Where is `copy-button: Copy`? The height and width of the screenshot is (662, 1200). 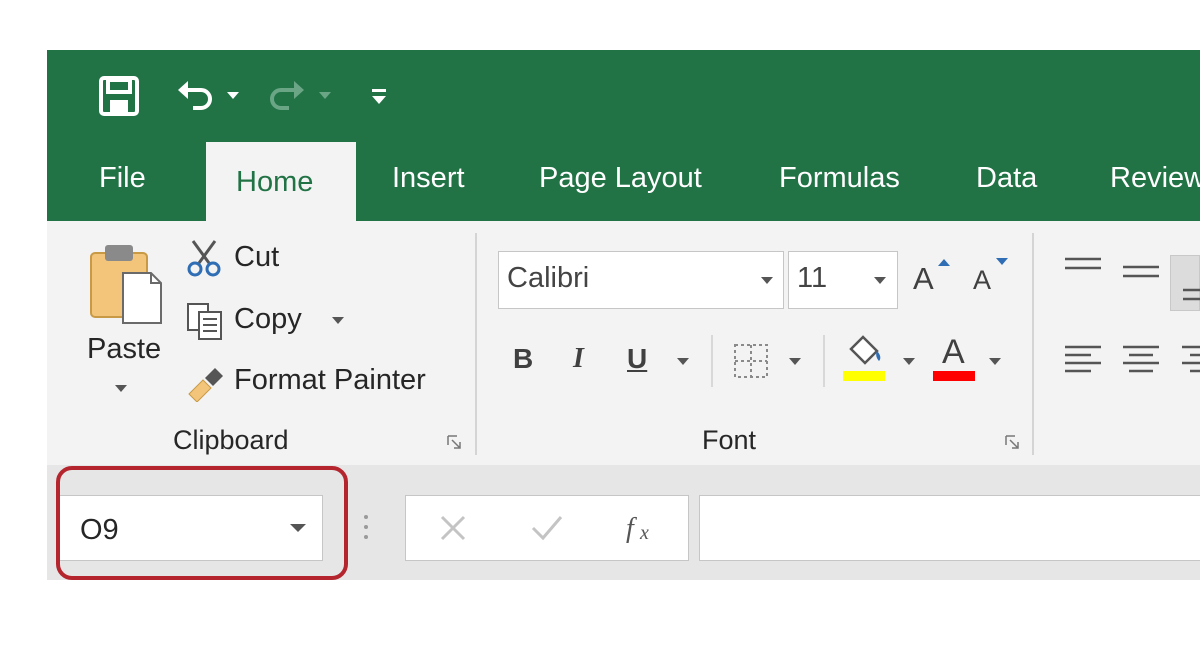 copy-button: Copy is located at coordinates (270, 321).